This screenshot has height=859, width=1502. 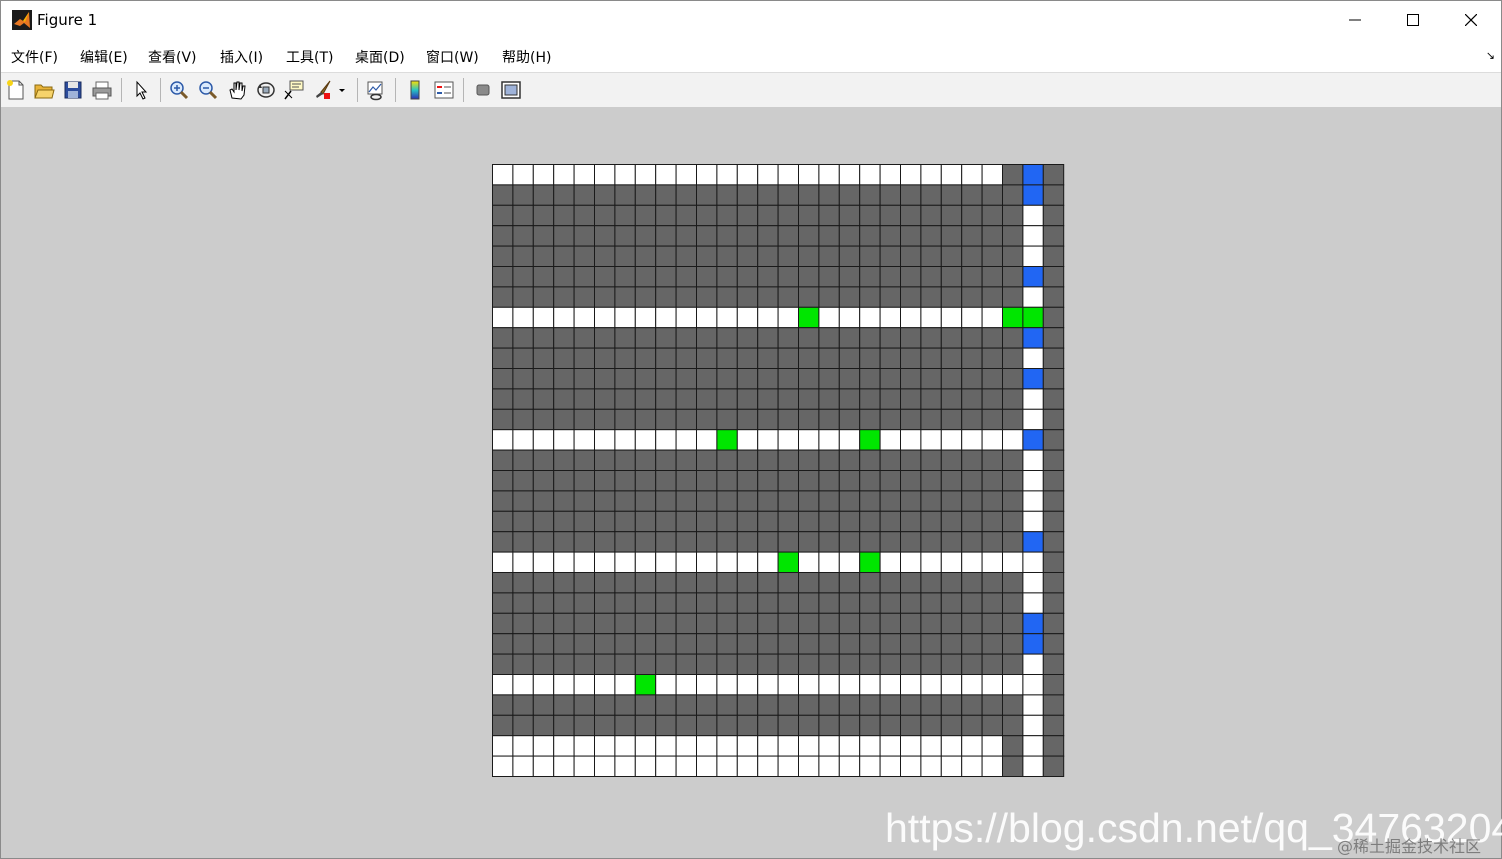 What do you see at coordinates (452, 57) in the screenshot?
I see `menu-window: 窗口(W)` at bounding box center [452, 57].